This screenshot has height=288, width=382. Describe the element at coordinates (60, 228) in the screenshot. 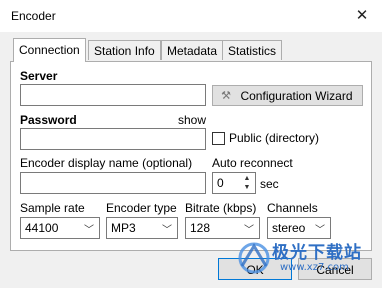

I see `sample-rate-select: 44100 ﹀` at that location.